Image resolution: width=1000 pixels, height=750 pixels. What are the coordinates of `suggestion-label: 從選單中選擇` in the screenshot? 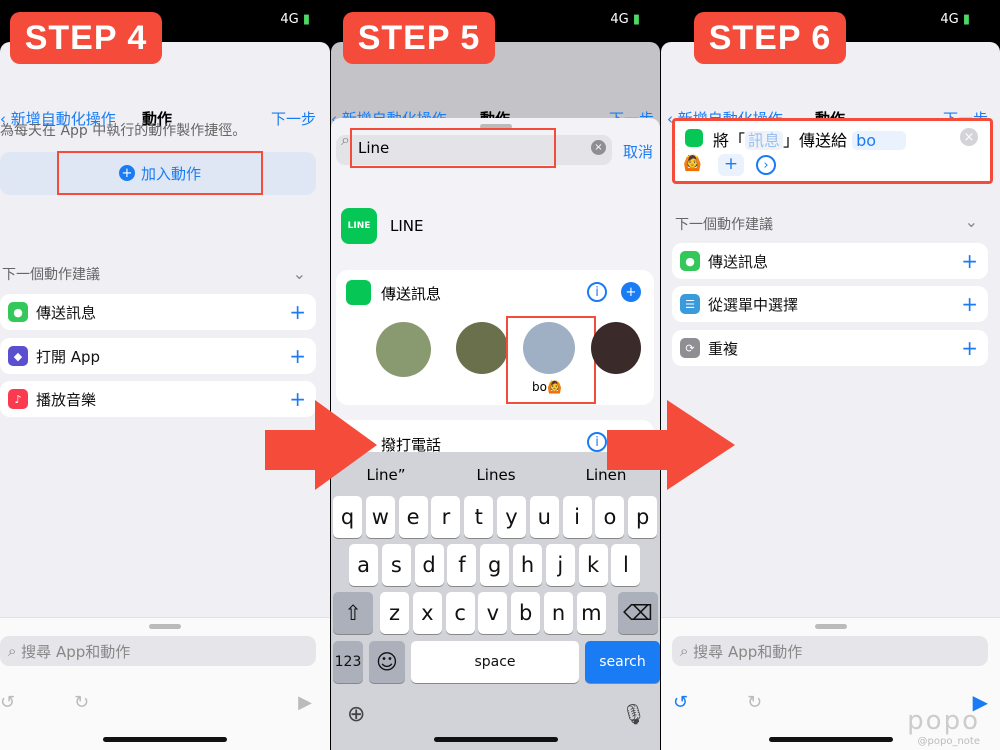 It's located at (753, 304).